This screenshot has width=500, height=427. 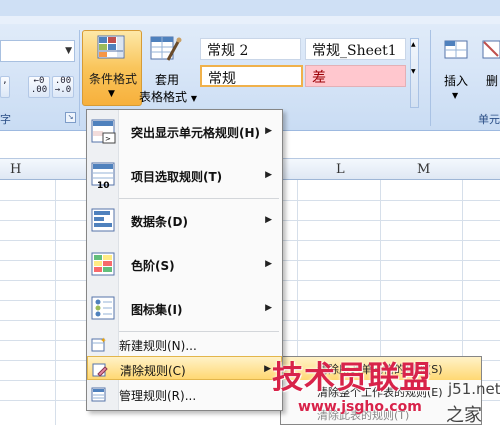 I want to click on table-format-label-2: 表格格式, so click(x=163, y=97).